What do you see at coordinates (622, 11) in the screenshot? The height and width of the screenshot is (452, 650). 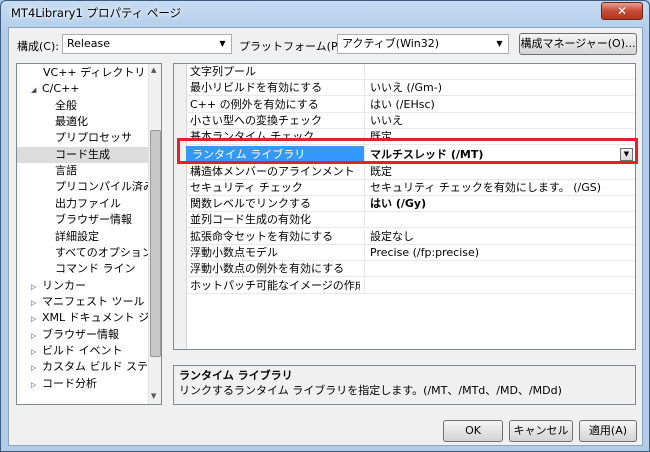 I see `close-button: ✕` at bounding box center [622, 11].